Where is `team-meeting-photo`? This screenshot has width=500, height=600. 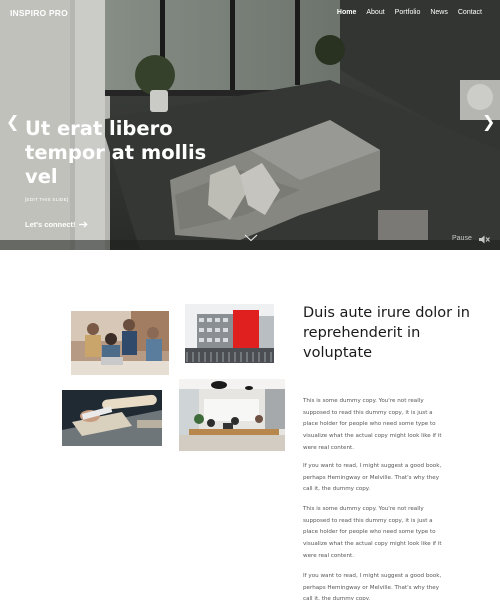
team-meeting-photo is located at coordinates (120, 343).